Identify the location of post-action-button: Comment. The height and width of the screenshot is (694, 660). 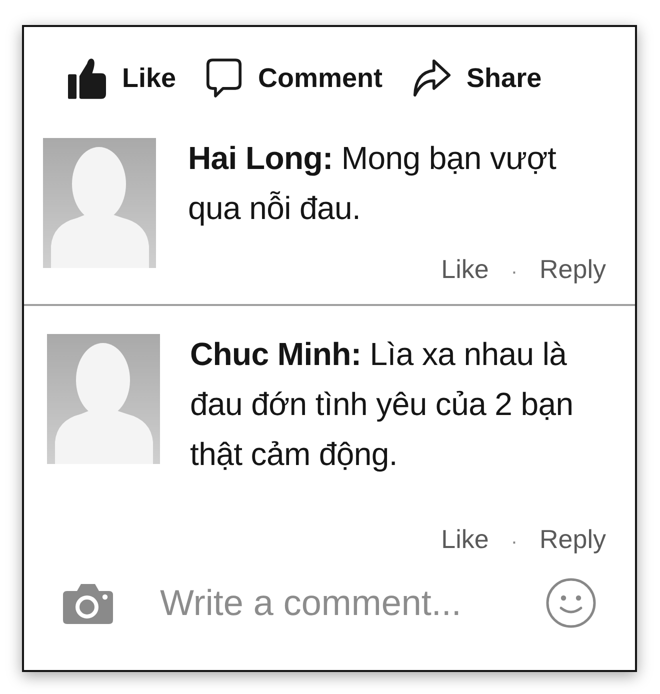
(294, 78).